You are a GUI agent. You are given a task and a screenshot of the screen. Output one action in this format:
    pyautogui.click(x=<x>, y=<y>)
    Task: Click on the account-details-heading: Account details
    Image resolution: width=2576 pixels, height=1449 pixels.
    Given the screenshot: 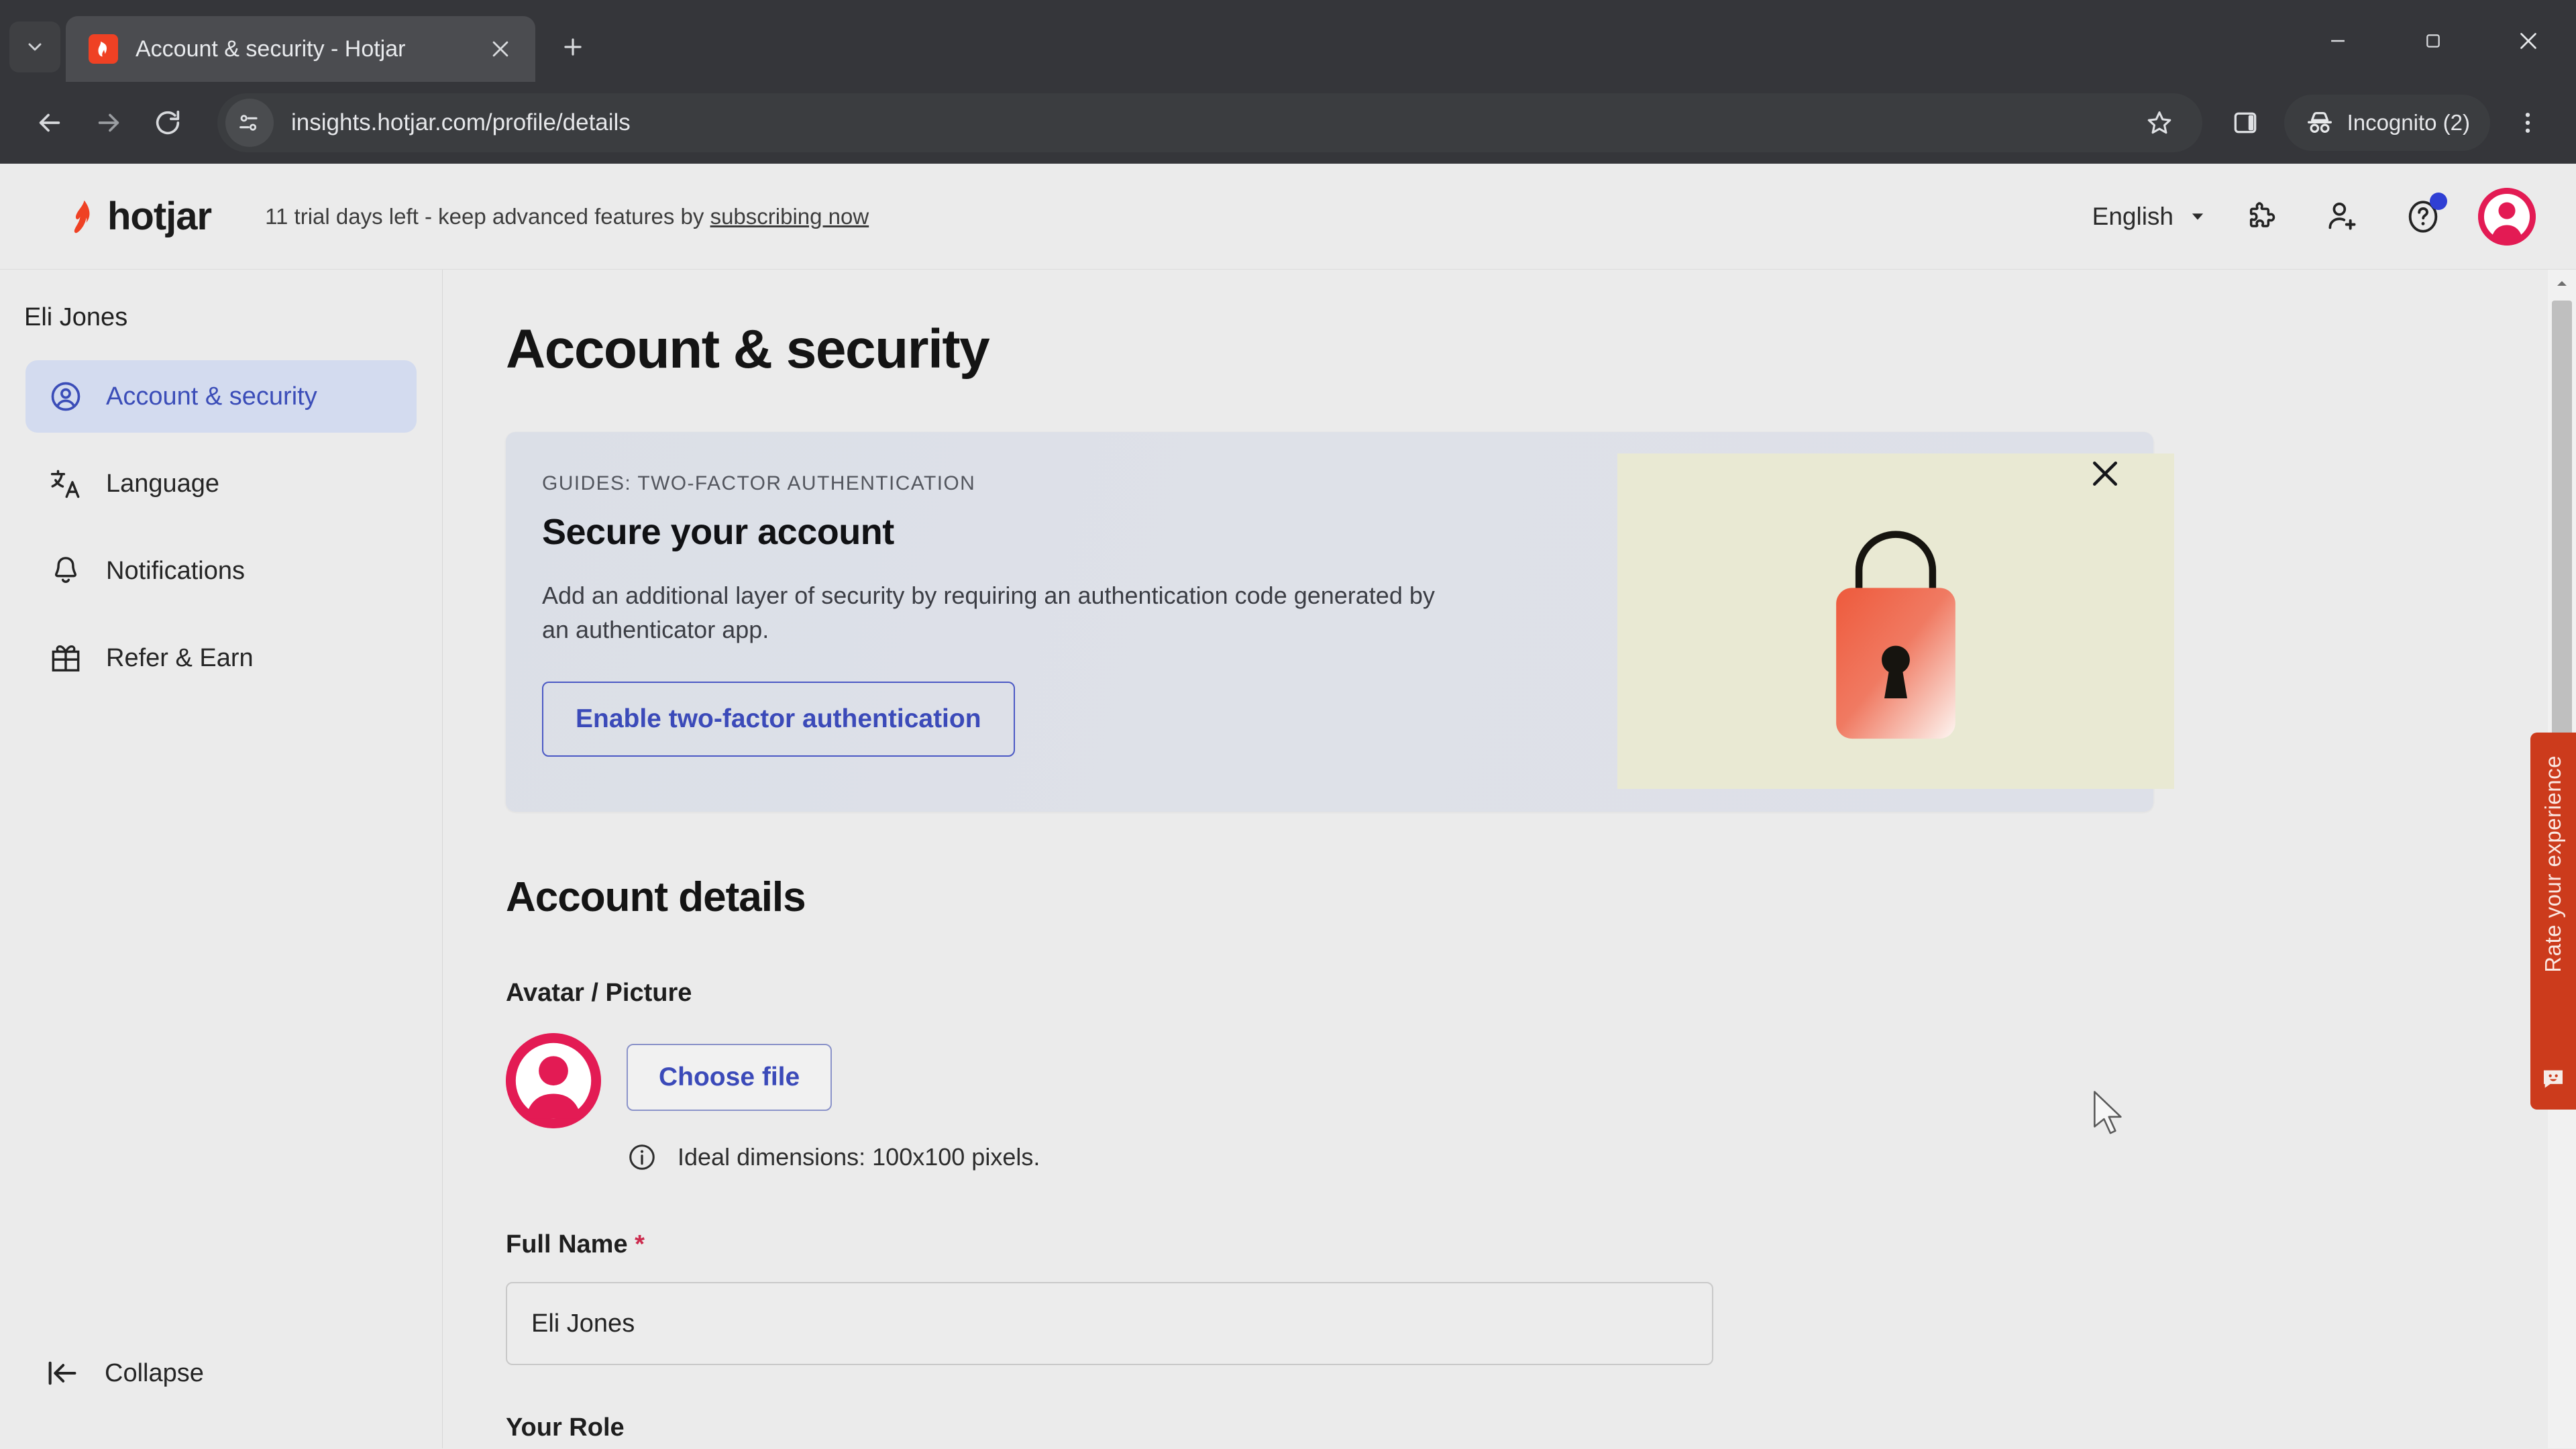 What is the action you would take?
    pyautogui.click(x=656, y=897)
    